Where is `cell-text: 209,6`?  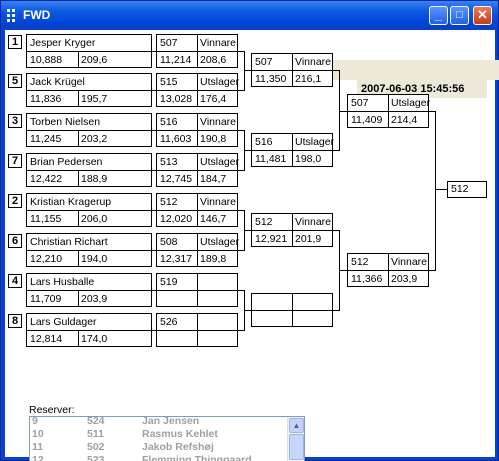 cell-text: 209,6 is located at coordinates (94, 60).